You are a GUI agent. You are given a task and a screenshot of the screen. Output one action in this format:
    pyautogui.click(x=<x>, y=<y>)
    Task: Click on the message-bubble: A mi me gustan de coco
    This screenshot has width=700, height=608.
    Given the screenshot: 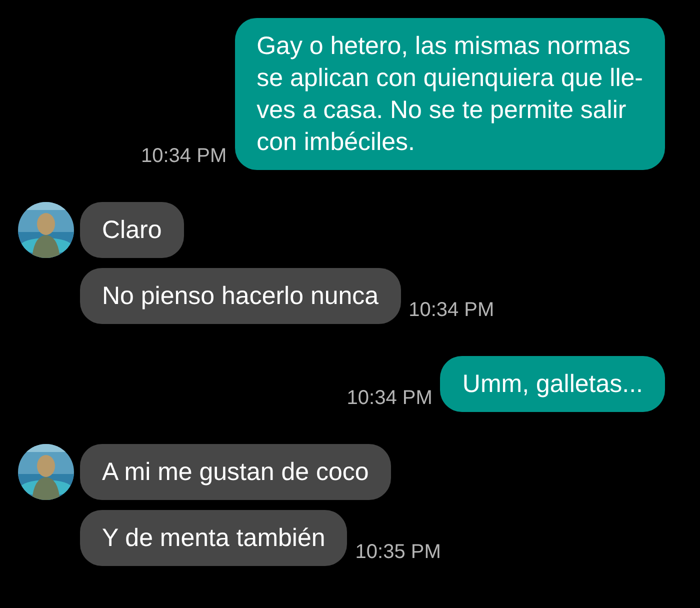 What is the action you would take?
    pyautogui.click(x=235, y=472)
    